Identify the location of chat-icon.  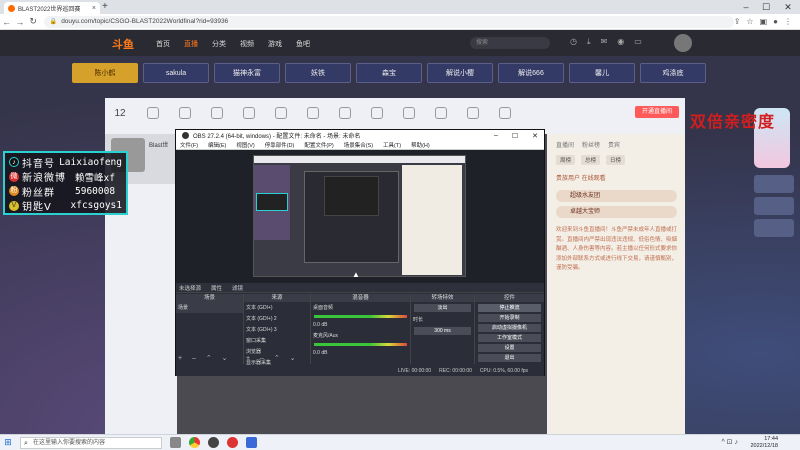
(313, 113).